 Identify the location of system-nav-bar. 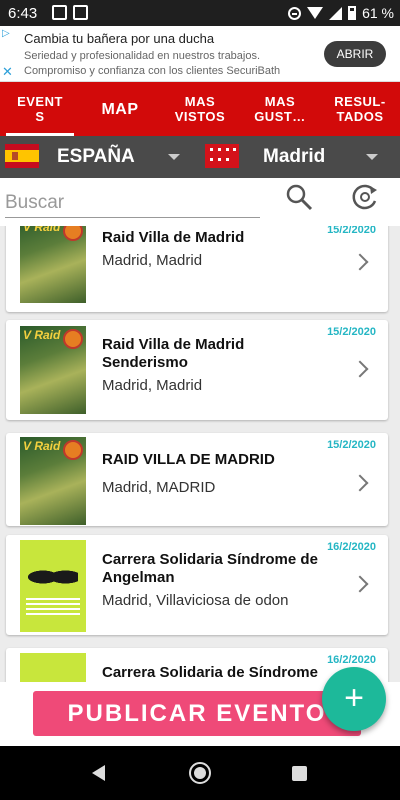
(200, 773).